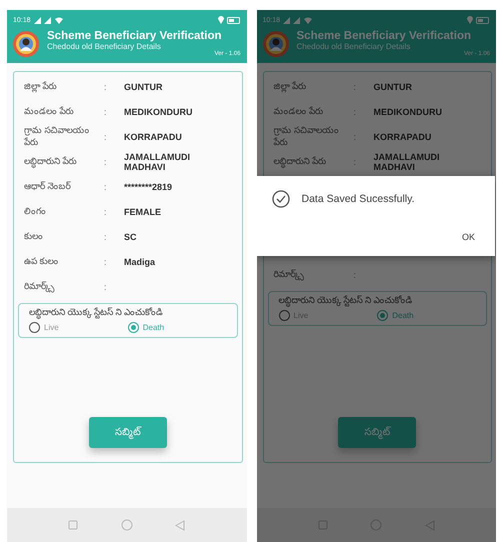  I want to click on field-value: SC, so click(131, 237).